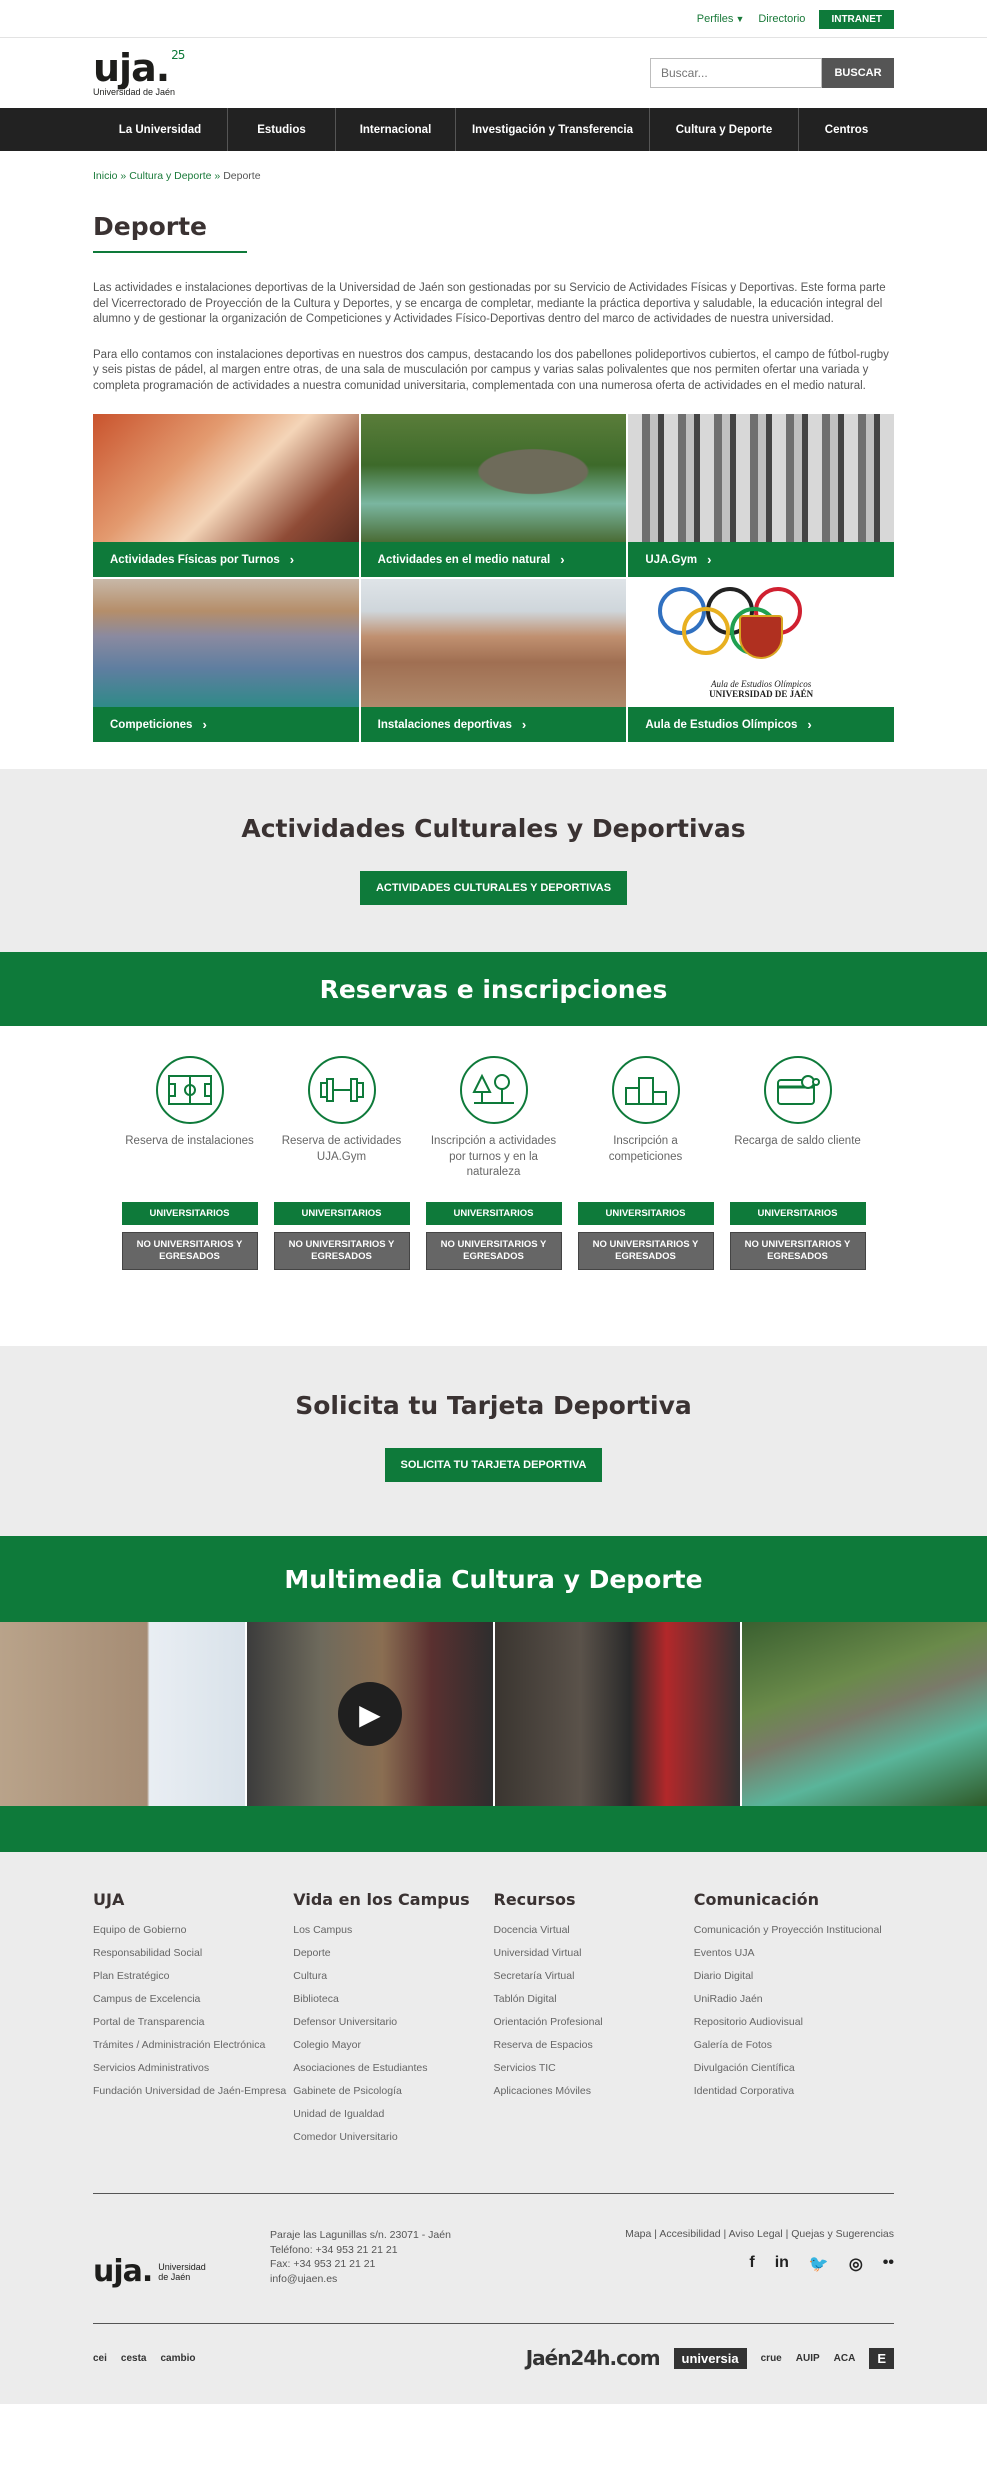 This screenshot has height=2476, width=987. What do you see at coordinates (193, 1976) in the screenshot?
I see `footer-link: Plan Estratégico` at bounding box center [193, 1976].